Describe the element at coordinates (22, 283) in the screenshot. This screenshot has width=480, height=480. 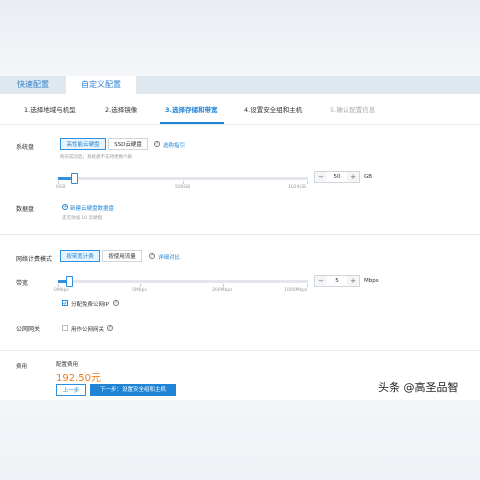
I see `bandwidth-label: 带宽` at that location.